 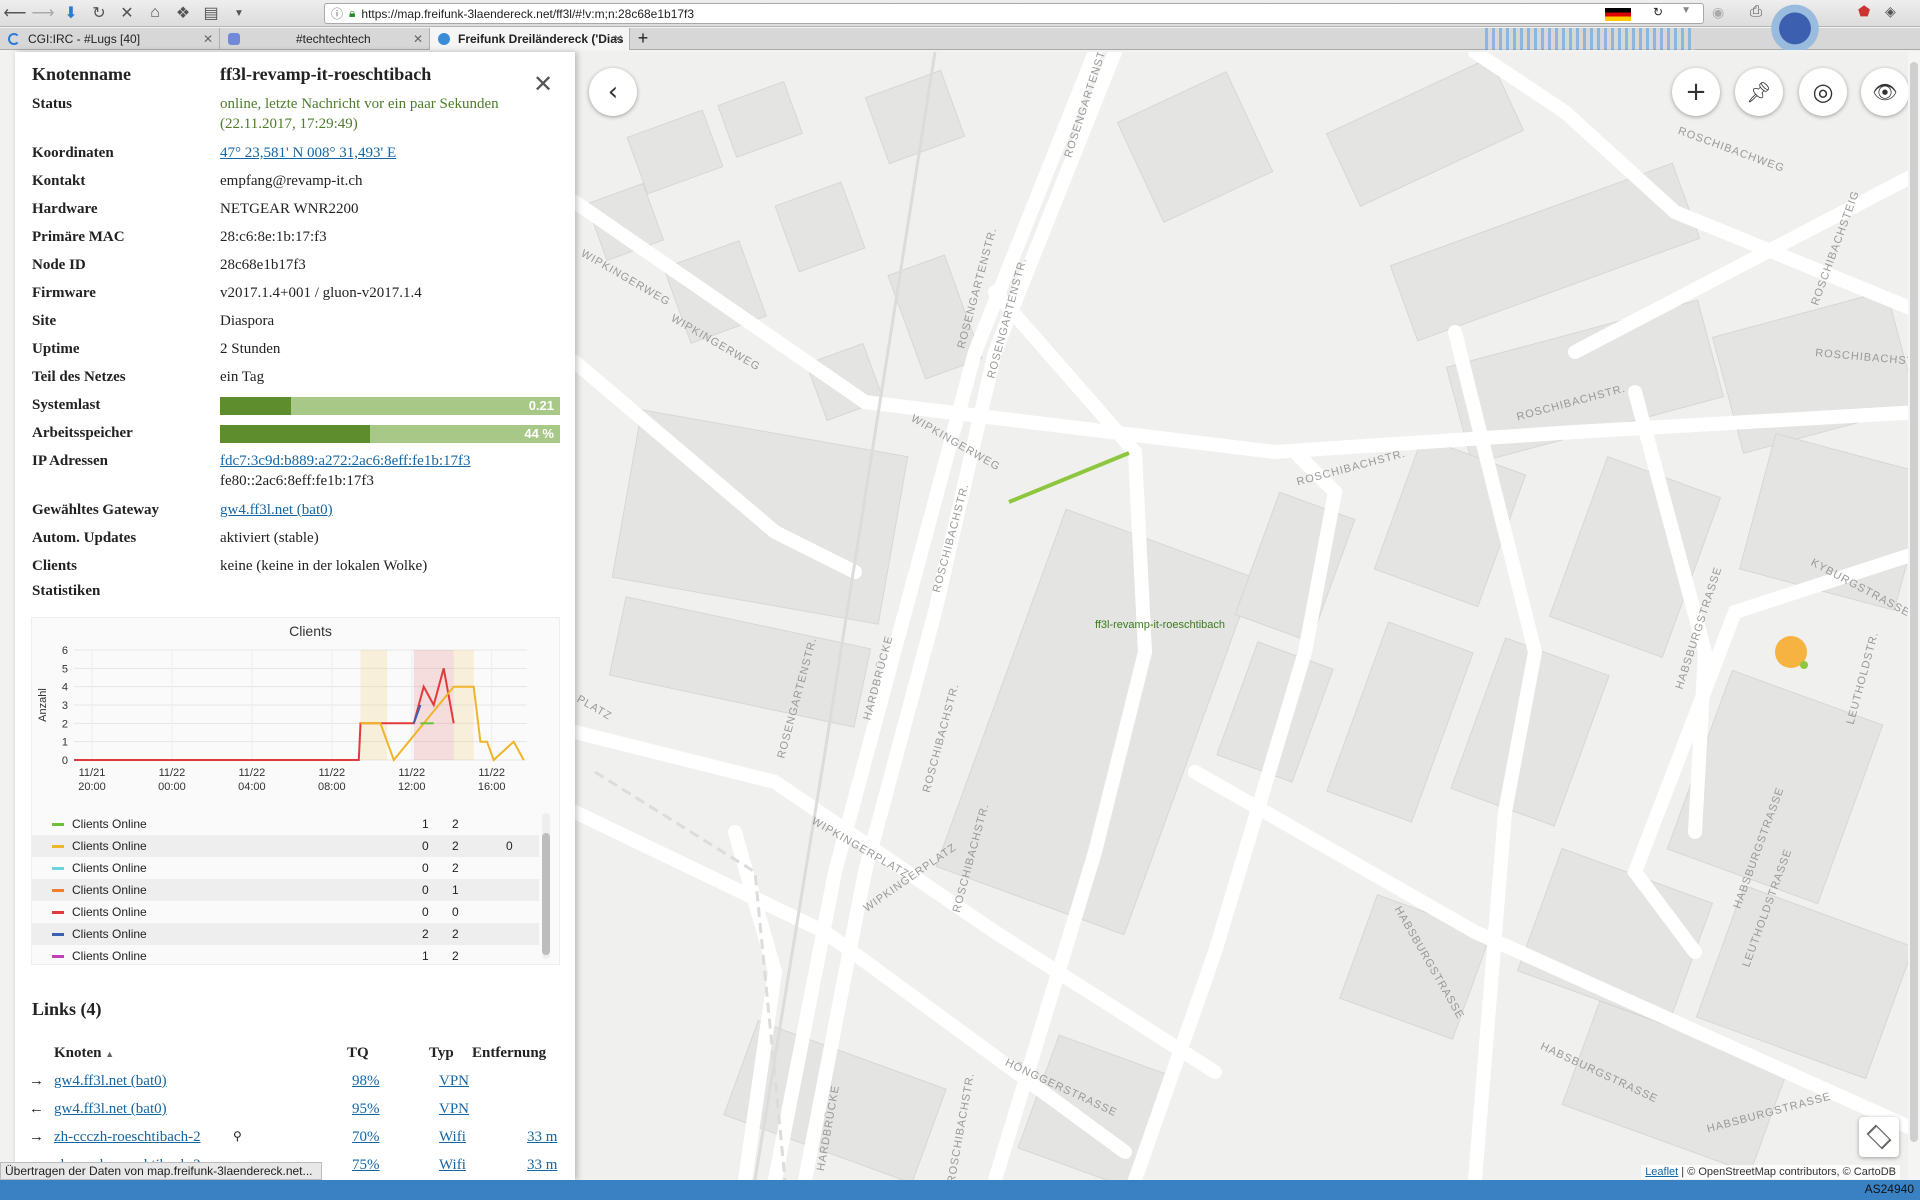 What do you see at coordinates (366, 1137) in the screenshot?
I see `link-tq: 70%` at bounding box center [366, 1137].